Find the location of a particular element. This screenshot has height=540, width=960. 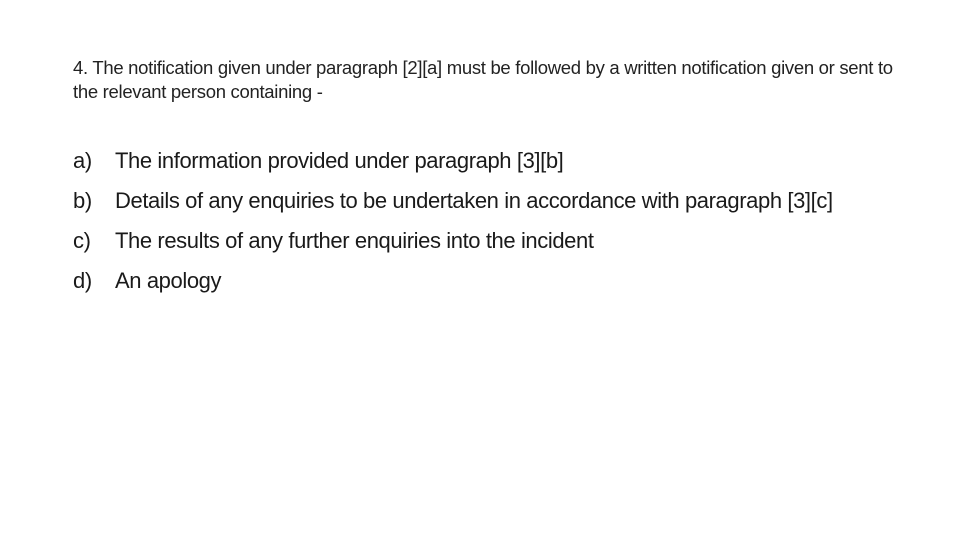

list-item-text: An apology is located at coordinates (168, 280).